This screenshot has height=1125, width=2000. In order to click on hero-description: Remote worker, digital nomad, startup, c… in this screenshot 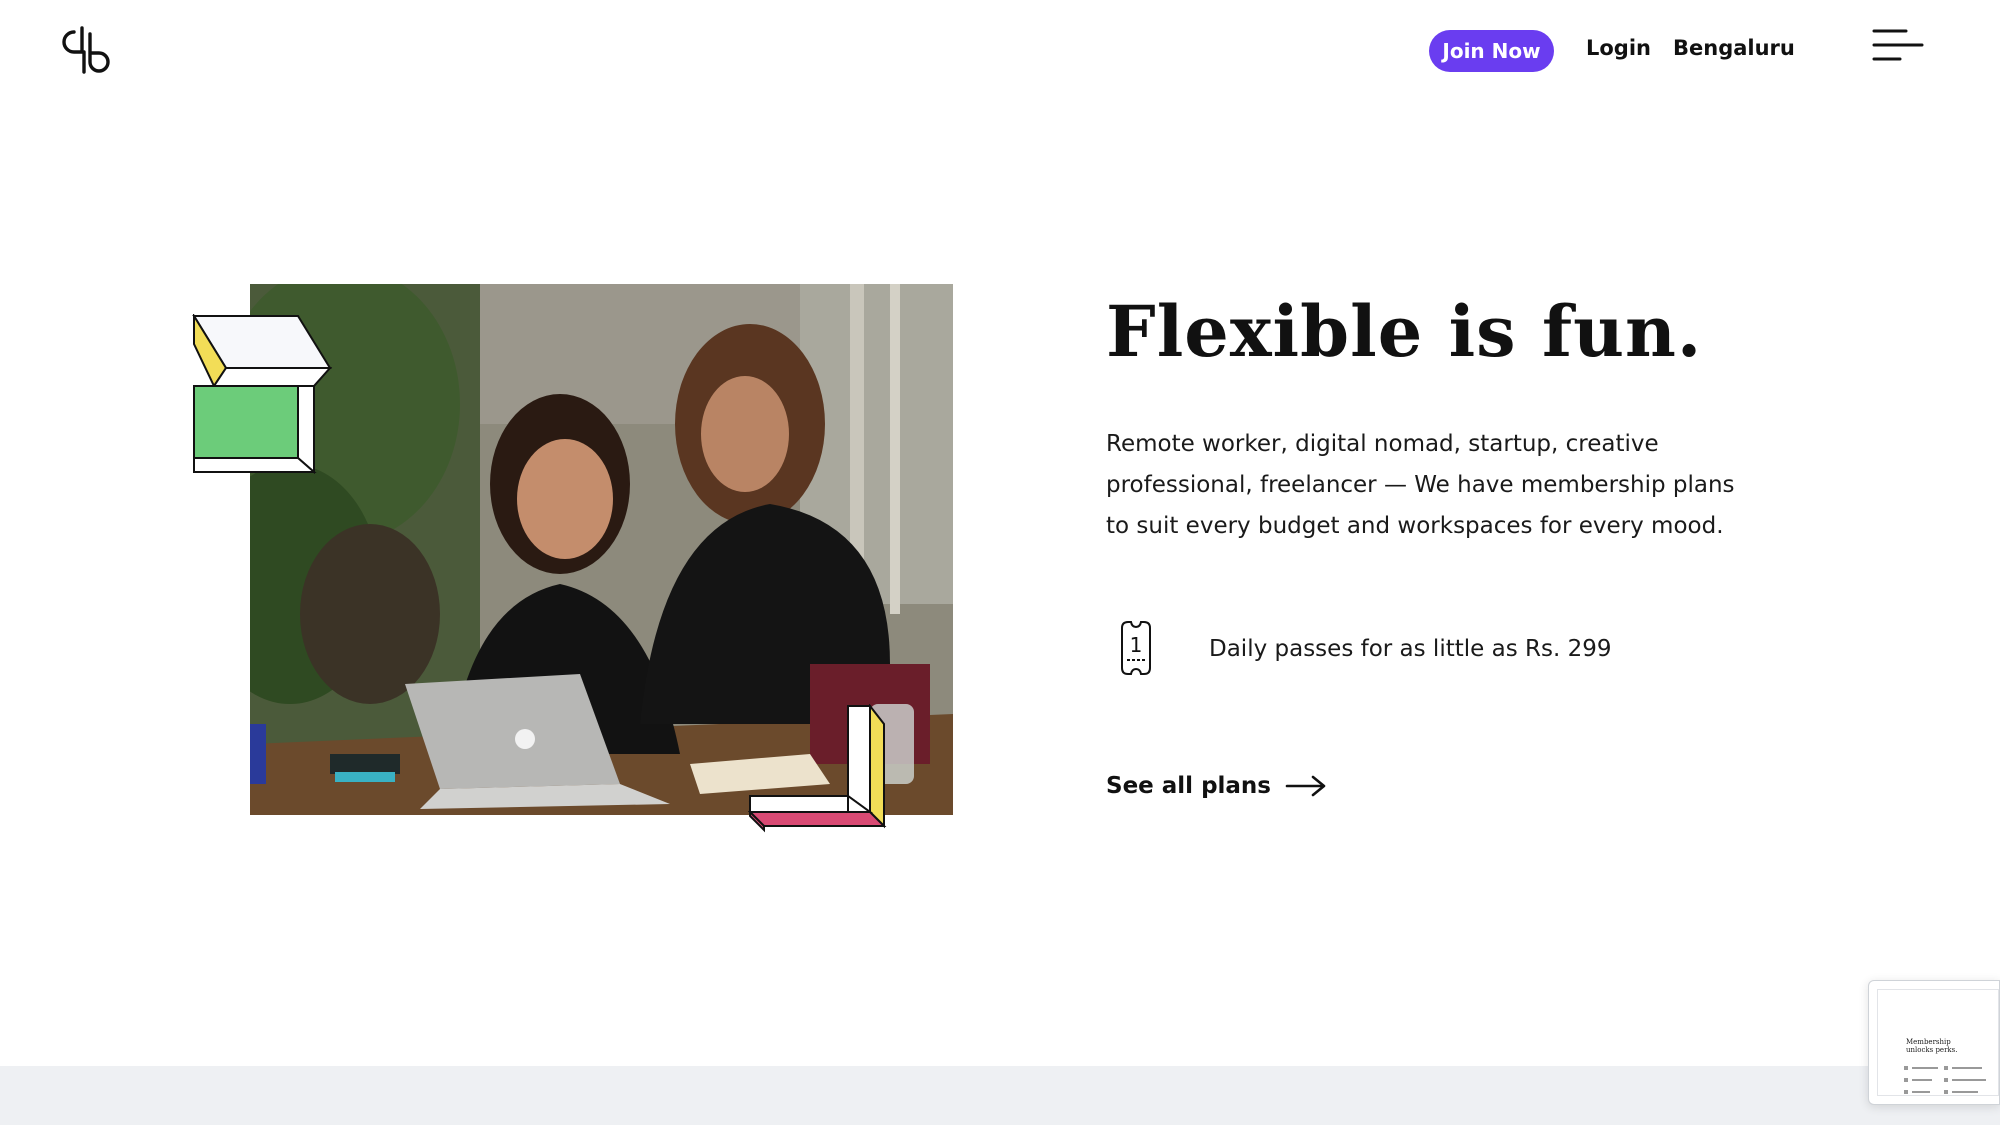, I will do `click(1420, 485)`.